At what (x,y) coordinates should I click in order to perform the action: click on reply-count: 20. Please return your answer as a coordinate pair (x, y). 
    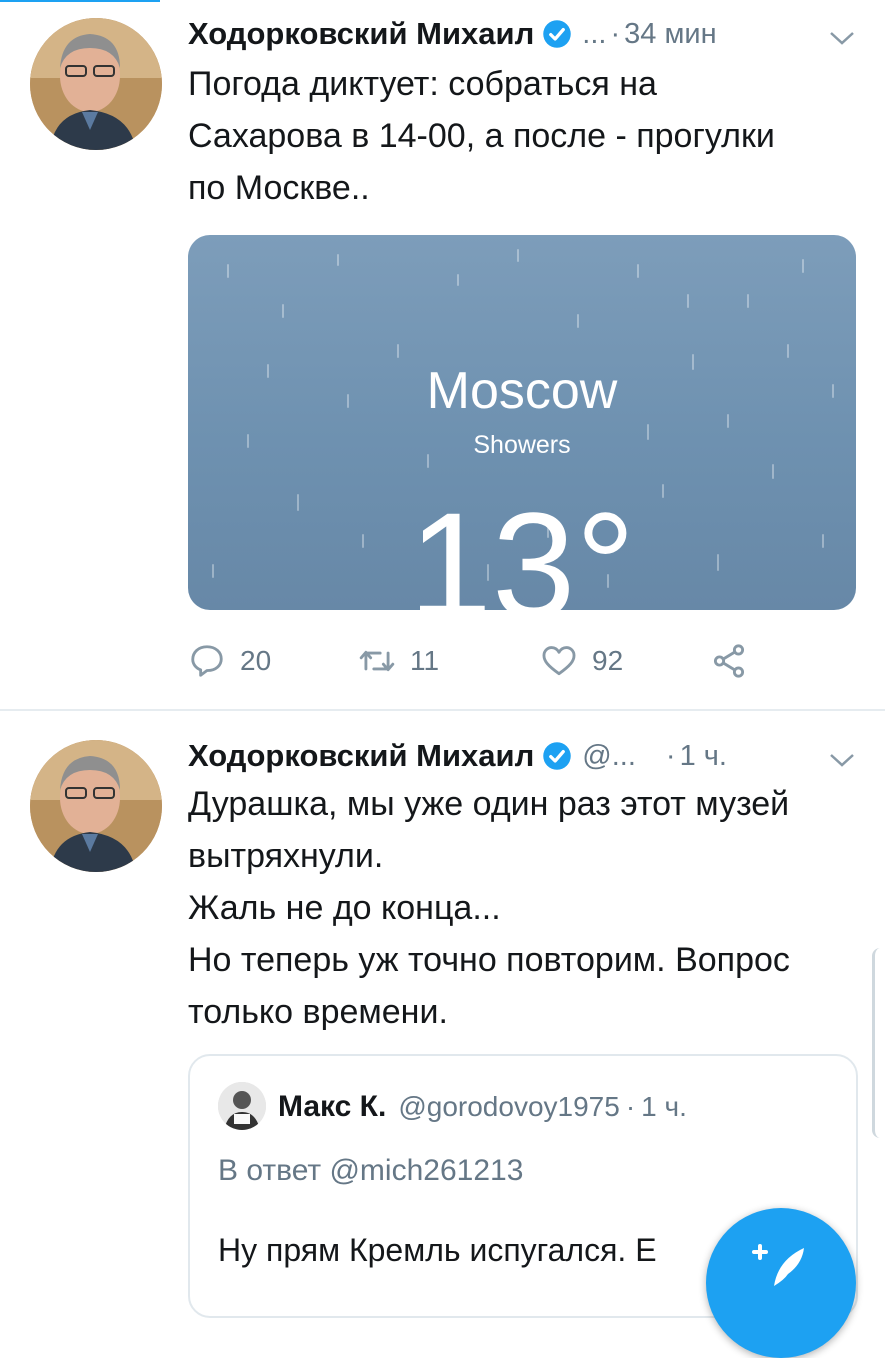
    Looking at the image, I should click on (256, 660).